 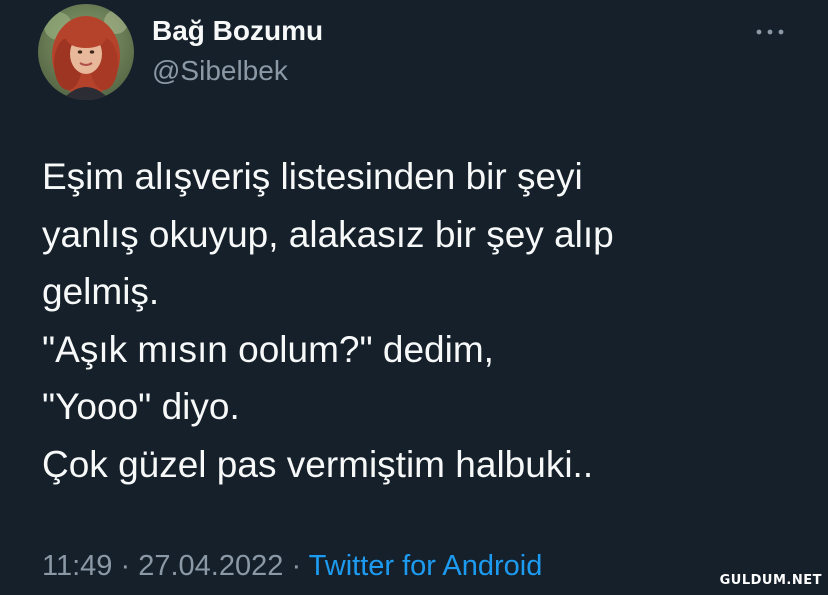 I want to click on tweet-line: yanlış okuyup, alakasız bir şey alıp, so click(x=328, y=234).